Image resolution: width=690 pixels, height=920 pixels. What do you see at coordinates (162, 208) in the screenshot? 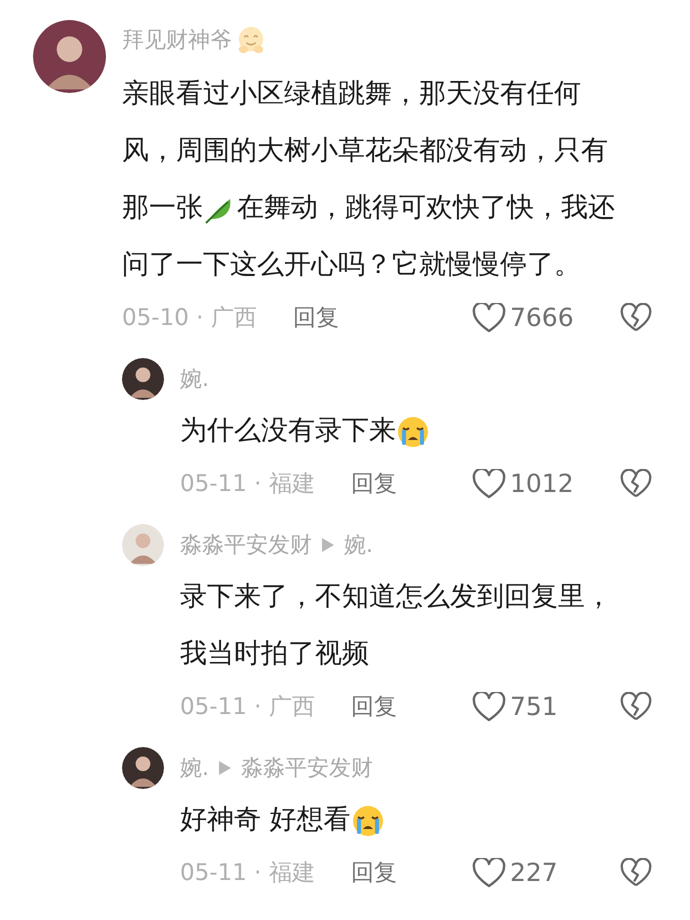
I see `comment-text: 那一张` at bounding box center [162, 208].